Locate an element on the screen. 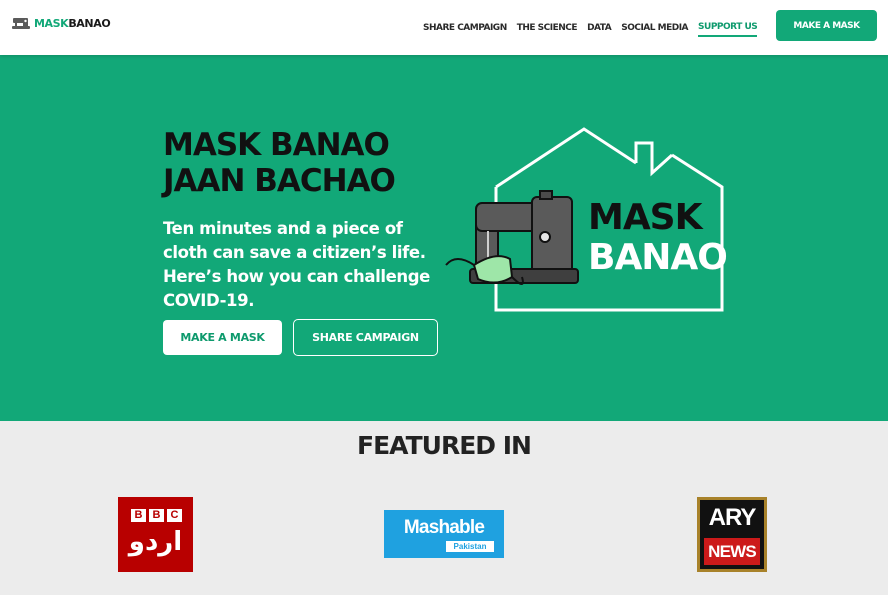 This screenshot has width=888, height=595. bbc-urdu-script: اردو is located at coordinates (155, 542).